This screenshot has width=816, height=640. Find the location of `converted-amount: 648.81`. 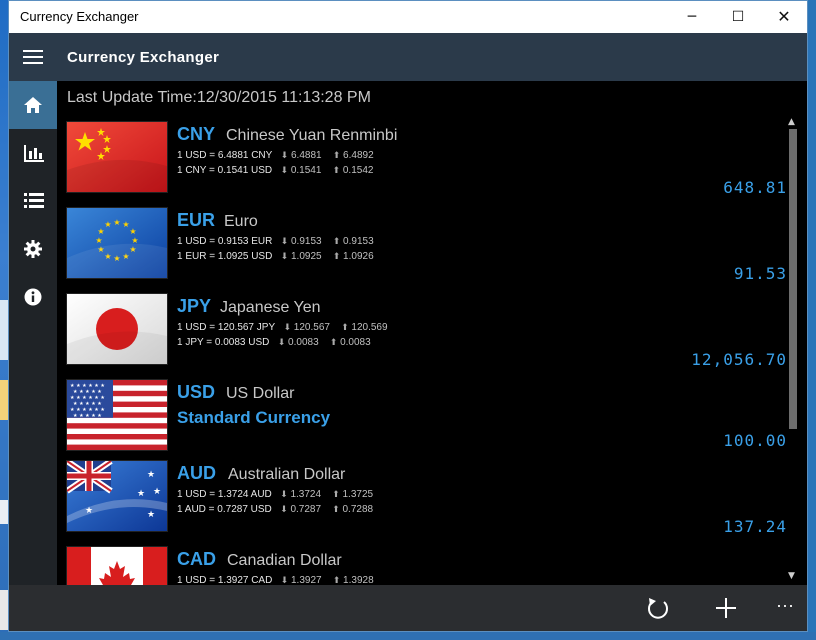

converted-amount: 648.81 is located at coordinates (755, 187).